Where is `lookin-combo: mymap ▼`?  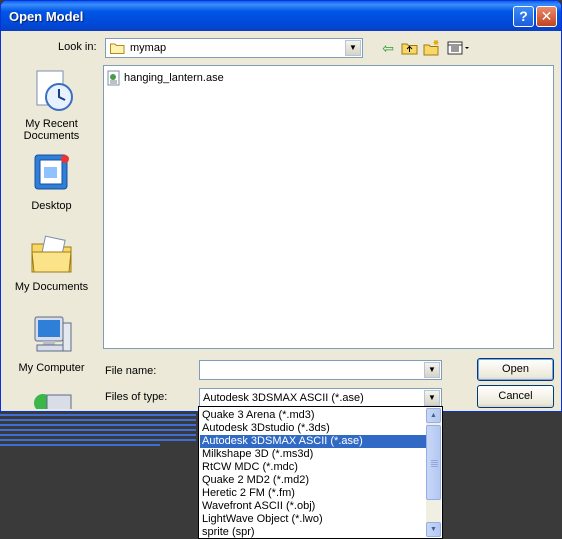
lookin-combo: mymap ▼ is located at coordinates (234, 48).